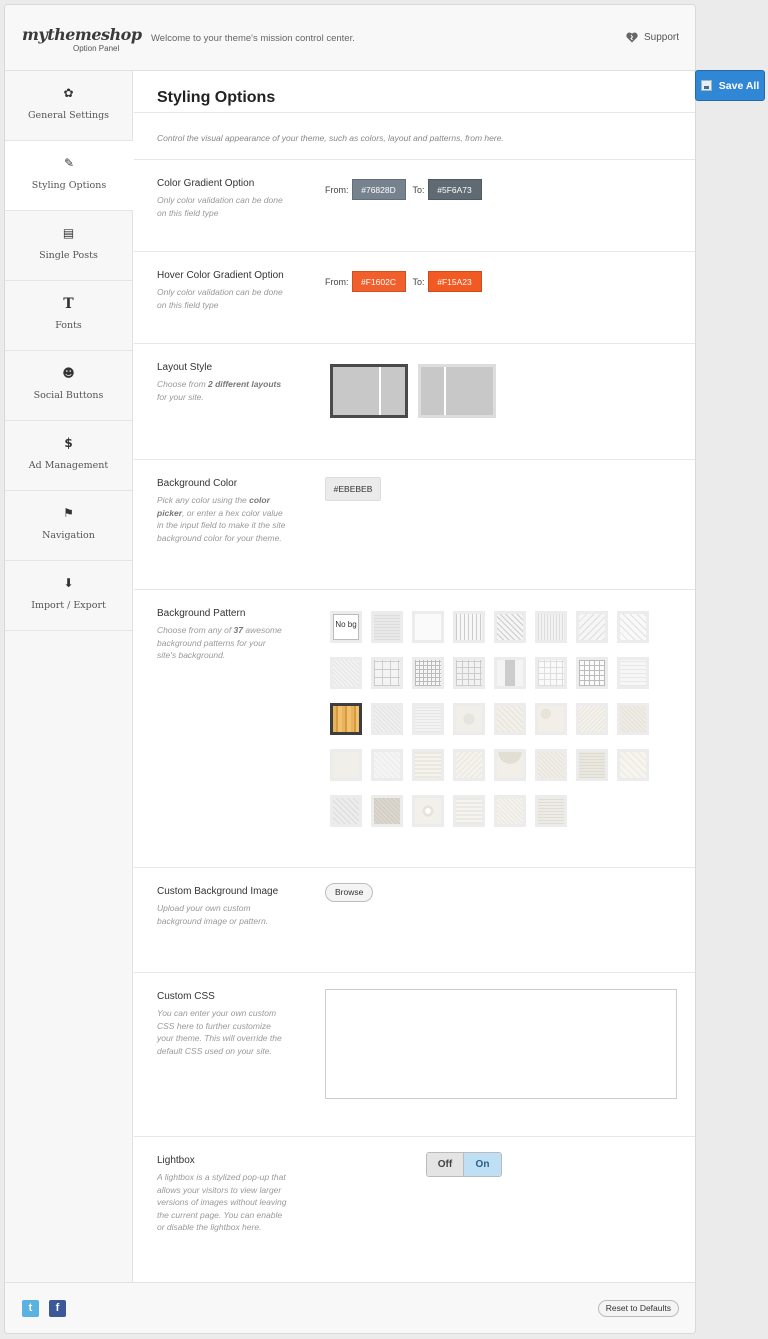 This screenshot has height=1339, width=768. What do you see at coordinates (68, 535) in the screenshot?
I see `sidebar-item-label: Navigation` at bounding box center [68, 535].